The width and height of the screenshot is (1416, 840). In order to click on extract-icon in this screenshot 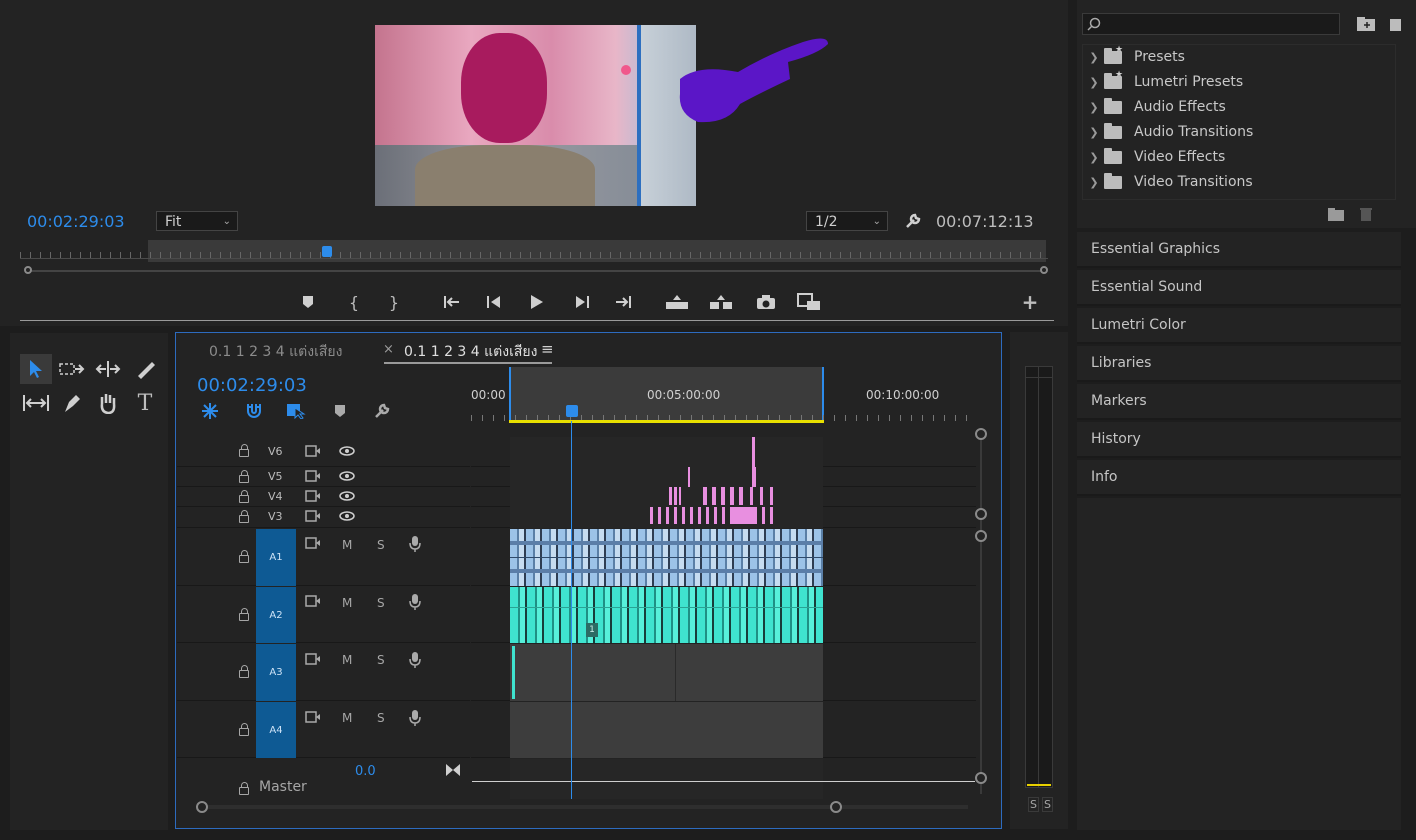, I will do `click(721, 302)`.